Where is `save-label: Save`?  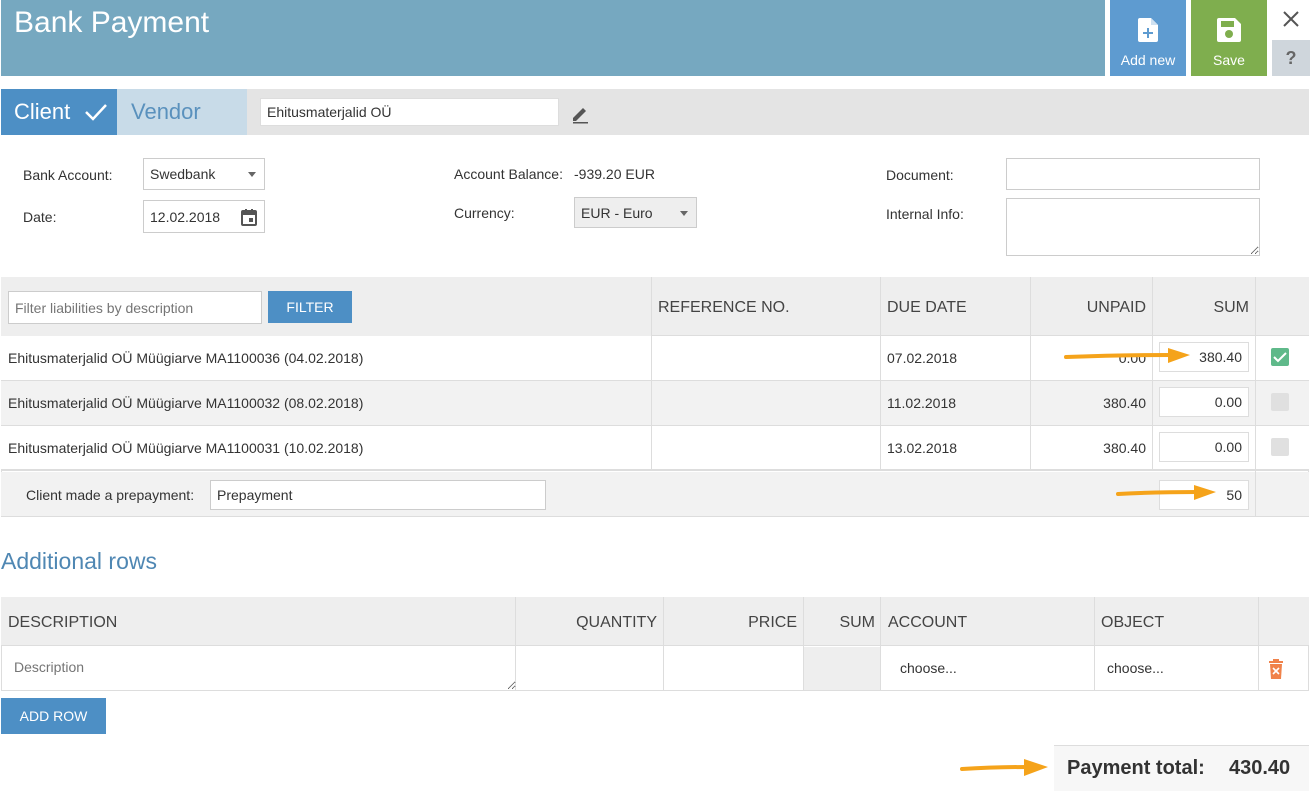
save-label: Save is located at coordinates (1229, 60).